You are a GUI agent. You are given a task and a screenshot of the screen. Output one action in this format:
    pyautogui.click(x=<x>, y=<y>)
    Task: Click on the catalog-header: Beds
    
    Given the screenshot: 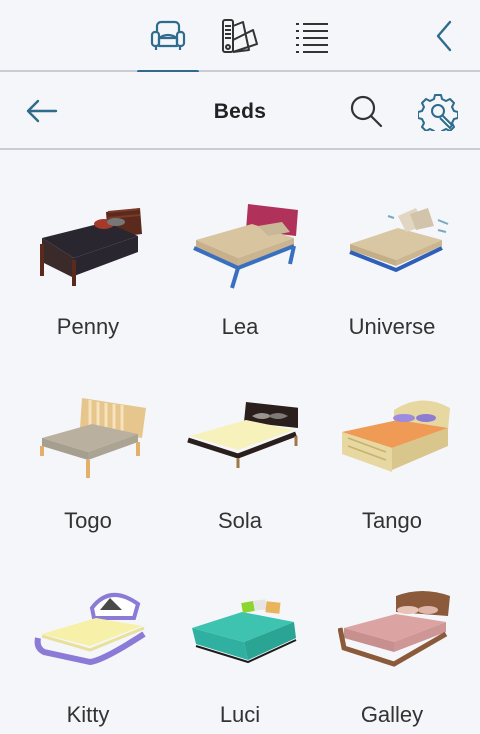 What is the action you would take?
    pyautogui.click(x=240, y=111)
    